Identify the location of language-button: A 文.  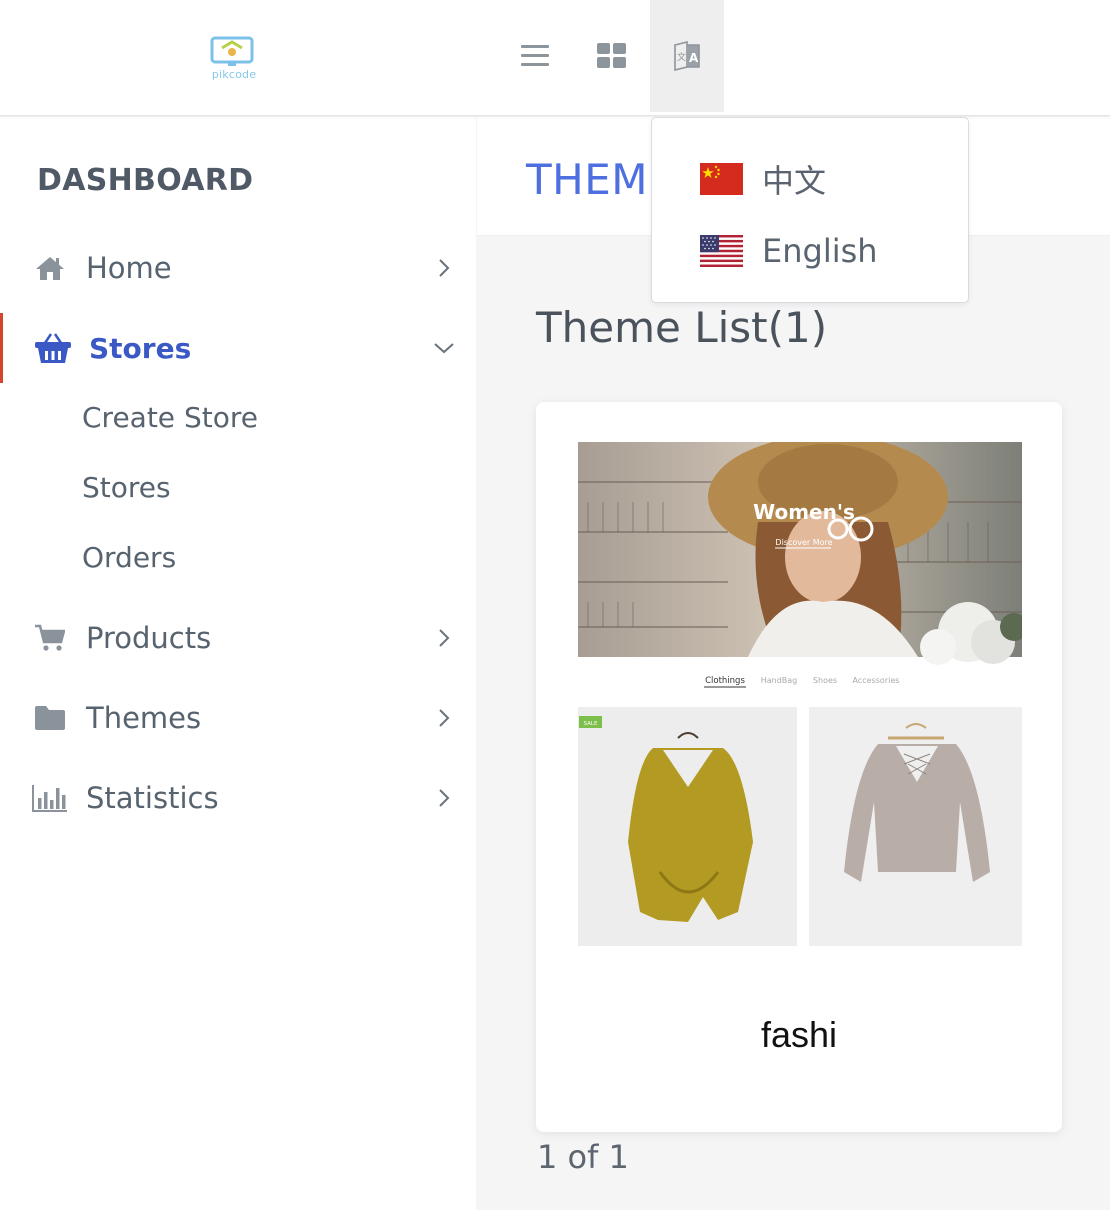
(687, 56).